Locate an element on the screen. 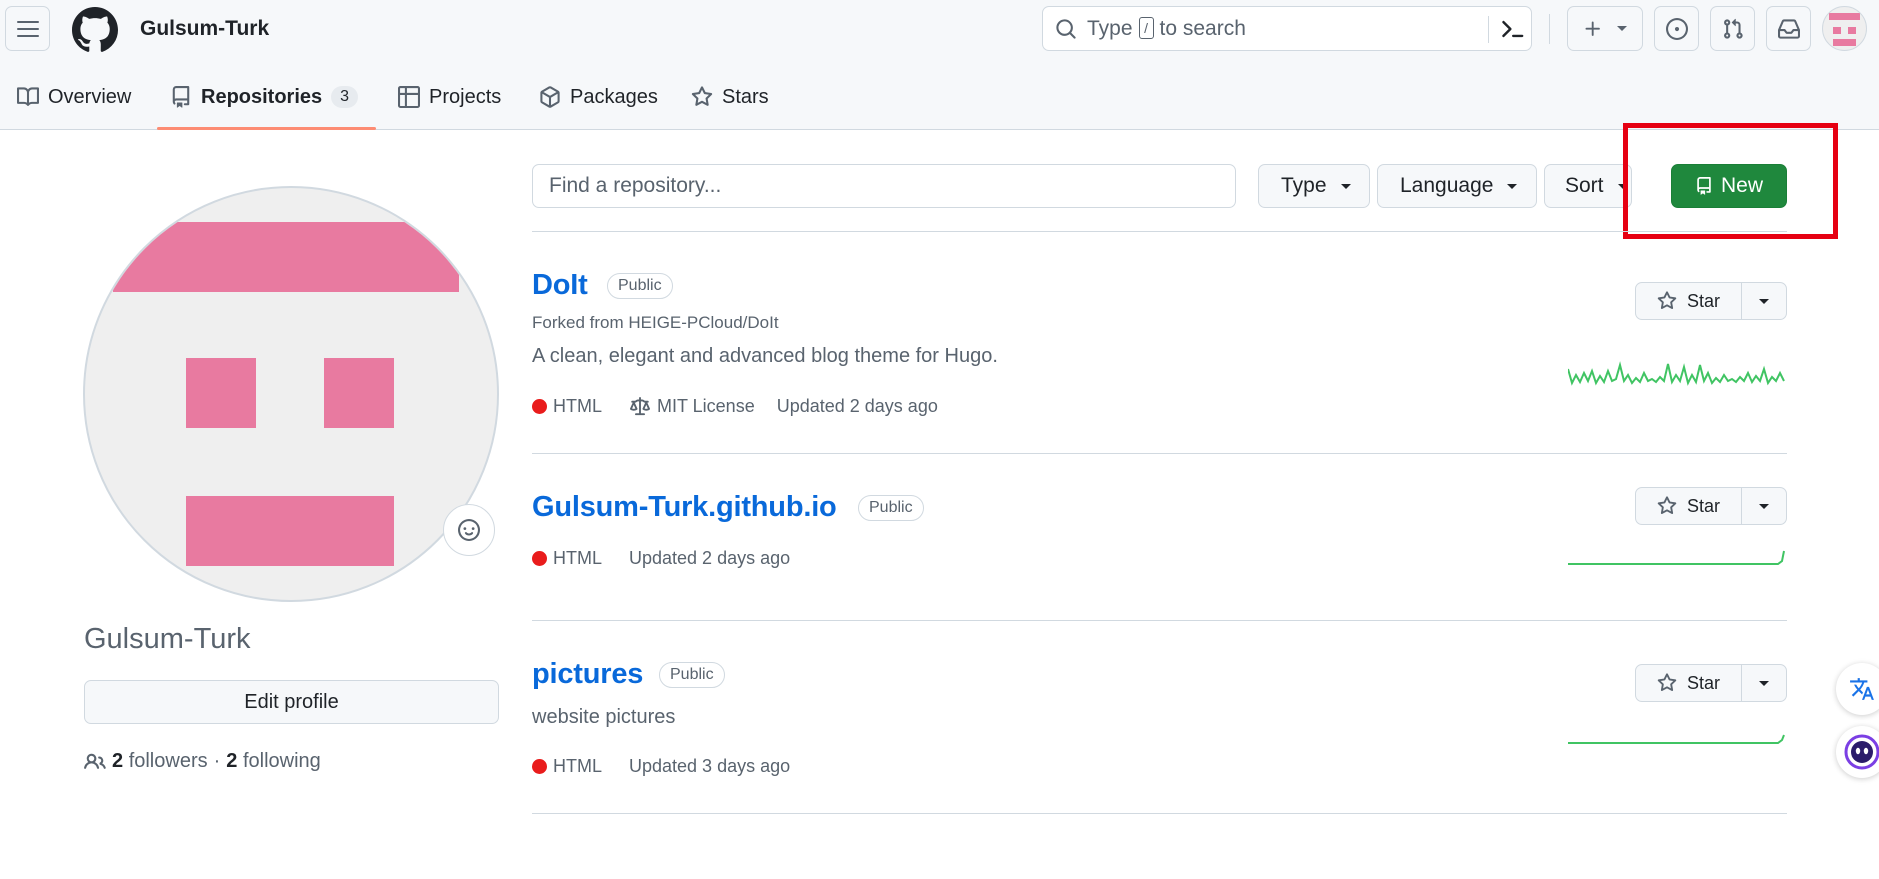 The width and height of the screenshot is (1879, 879). github-logo-icon is located at coordinates (95, 30).